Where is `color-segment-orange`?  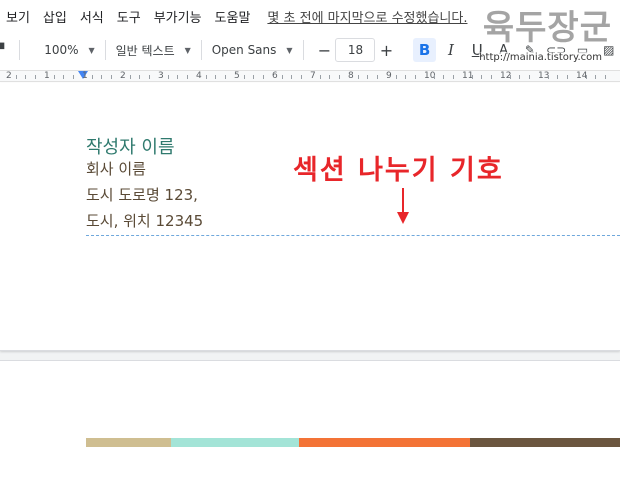
color-segment-orange is located at coordinates (384, 442).